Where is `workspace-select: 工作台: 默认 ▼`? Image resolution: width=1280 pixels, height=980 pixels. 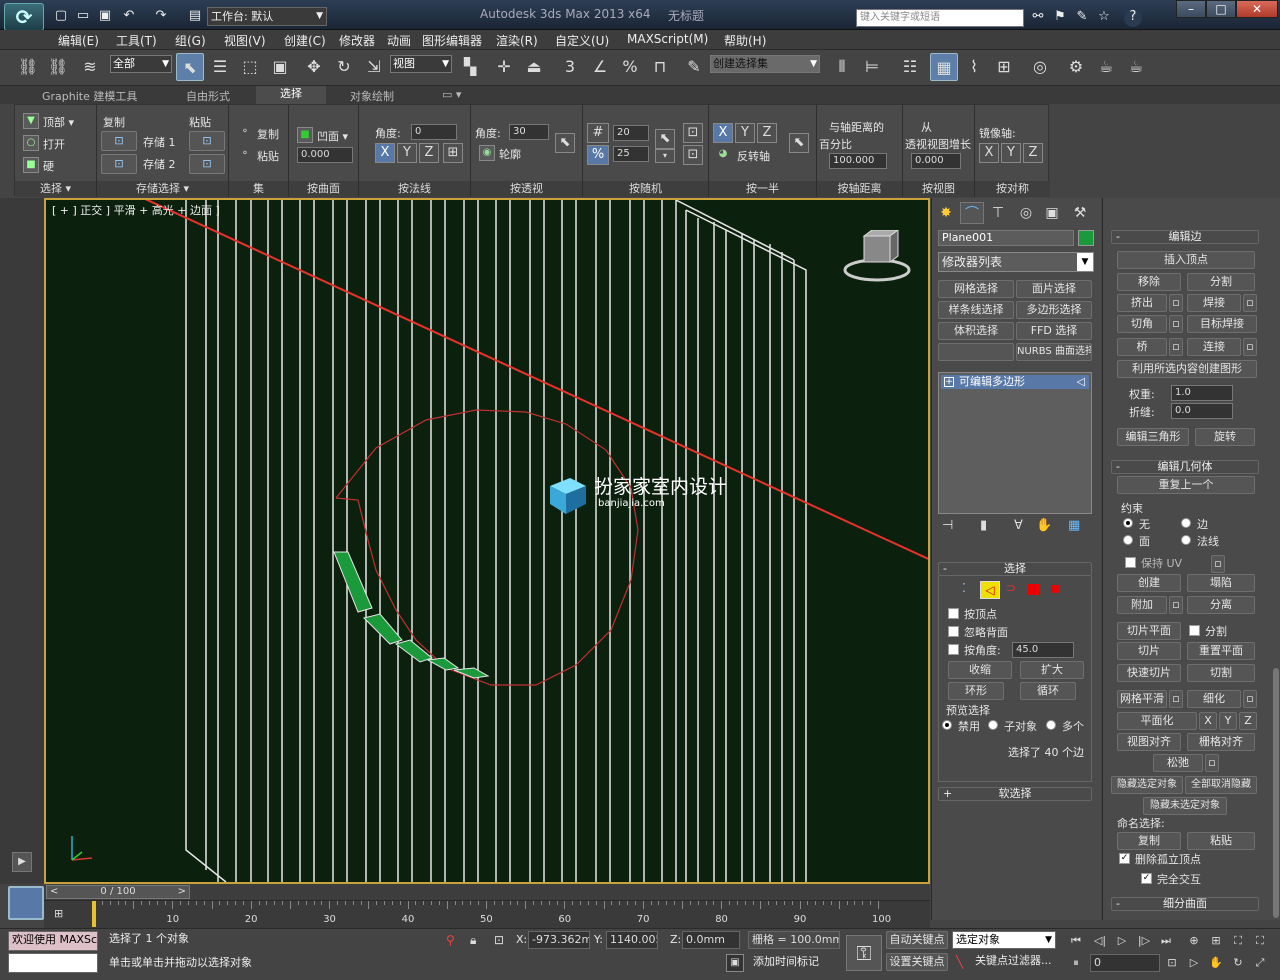 workspace-select: 工作台: 默认 ▼ is located at coordinates (267, 16).